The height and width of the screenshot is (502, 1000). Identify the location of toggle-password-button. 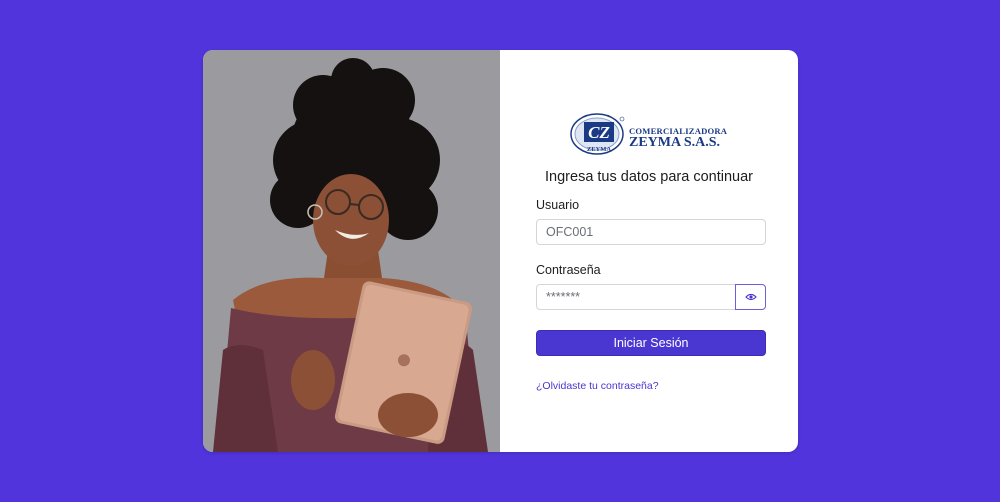
(750, 297).